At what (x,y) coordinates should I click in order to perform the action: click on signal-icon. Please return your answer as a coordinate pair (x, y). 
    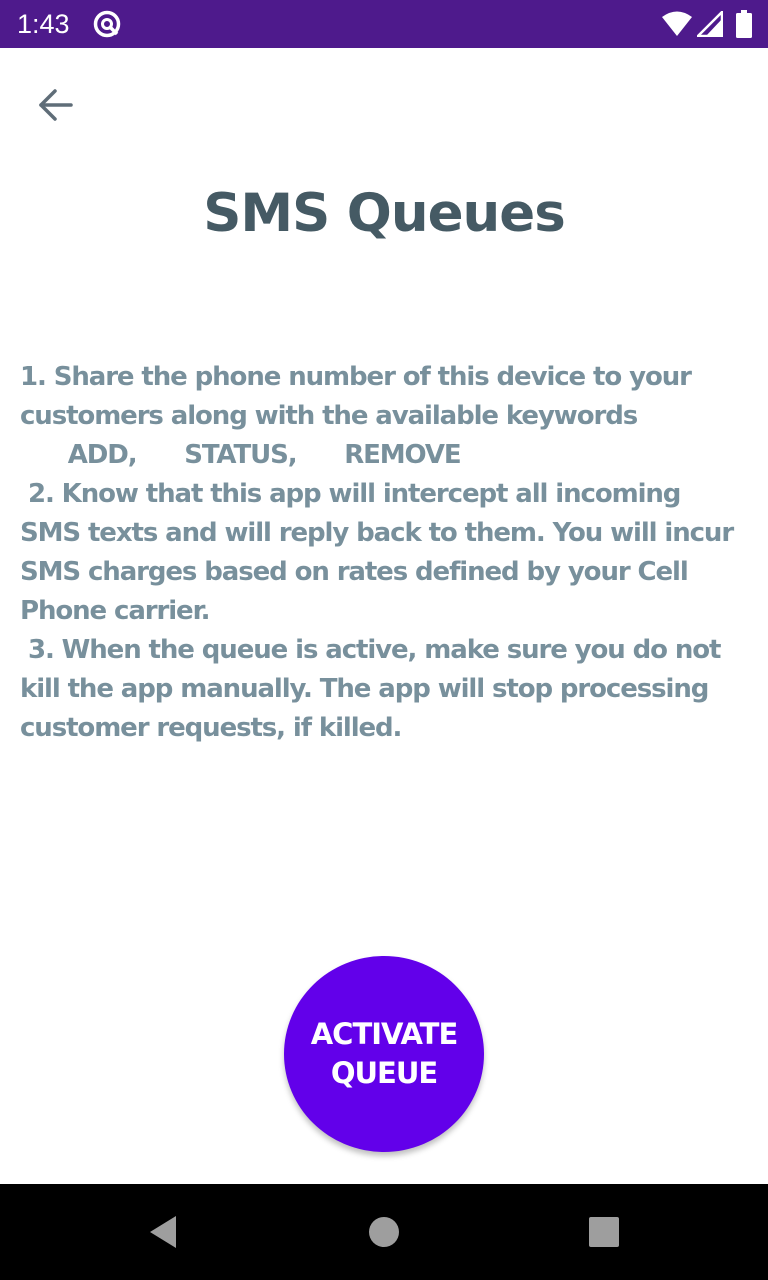
    Looking at the image, I should click on (710, 24).